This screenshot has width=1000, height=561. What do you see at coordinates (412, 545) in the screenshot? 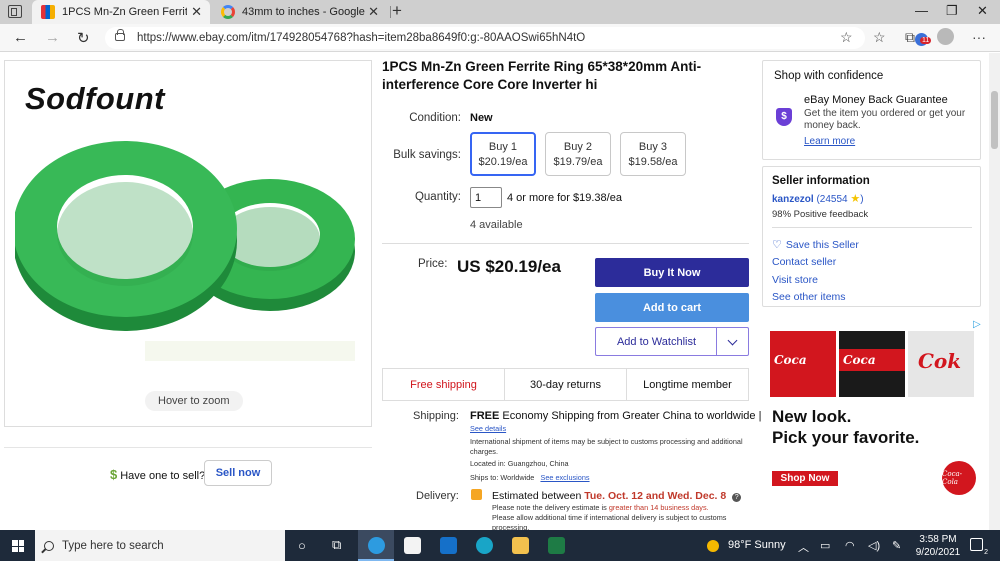
I see `store-icon` at bounding box center [412, 545].